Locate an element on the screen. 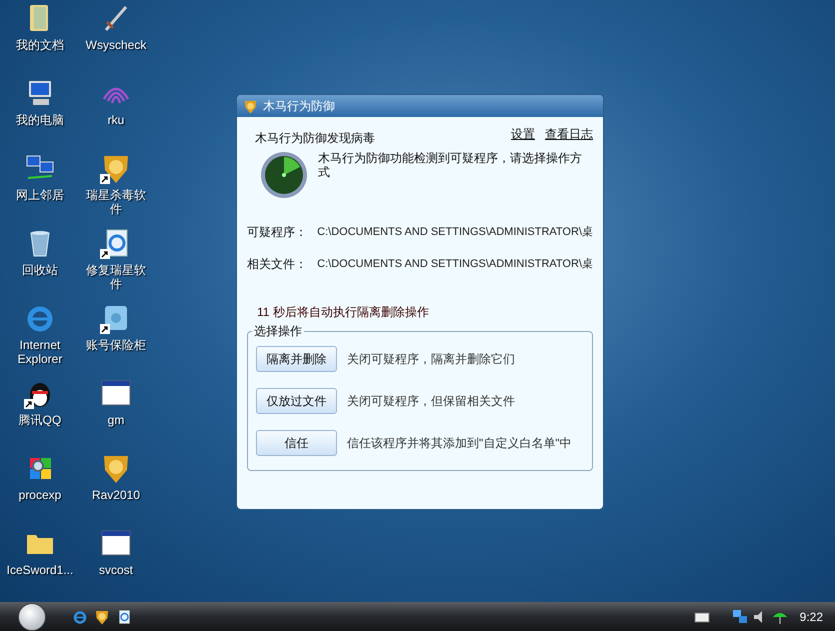 The width and height of the screenshot is (835, 631). field-label: 可疑程序： is located at coordinates (277, 232).